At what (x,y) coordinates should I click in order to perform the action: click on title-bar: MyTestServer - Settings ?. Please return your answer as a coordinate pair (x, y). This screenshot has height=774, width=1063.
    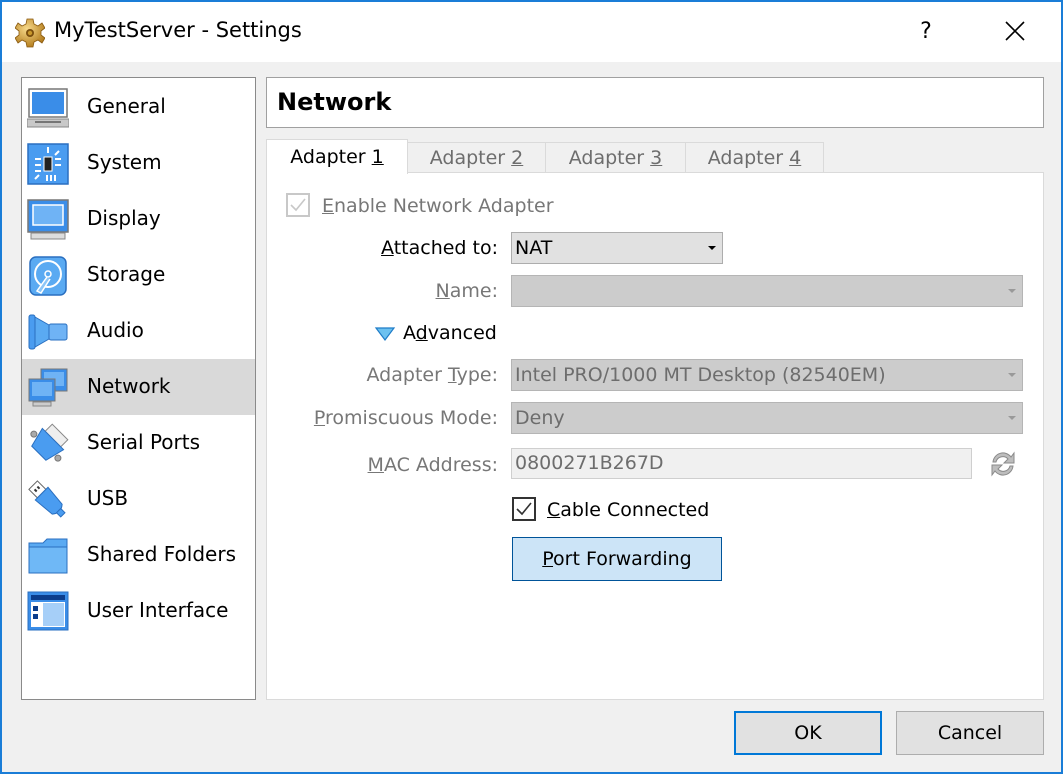
    Looking at the image, I should click on (531, 32).